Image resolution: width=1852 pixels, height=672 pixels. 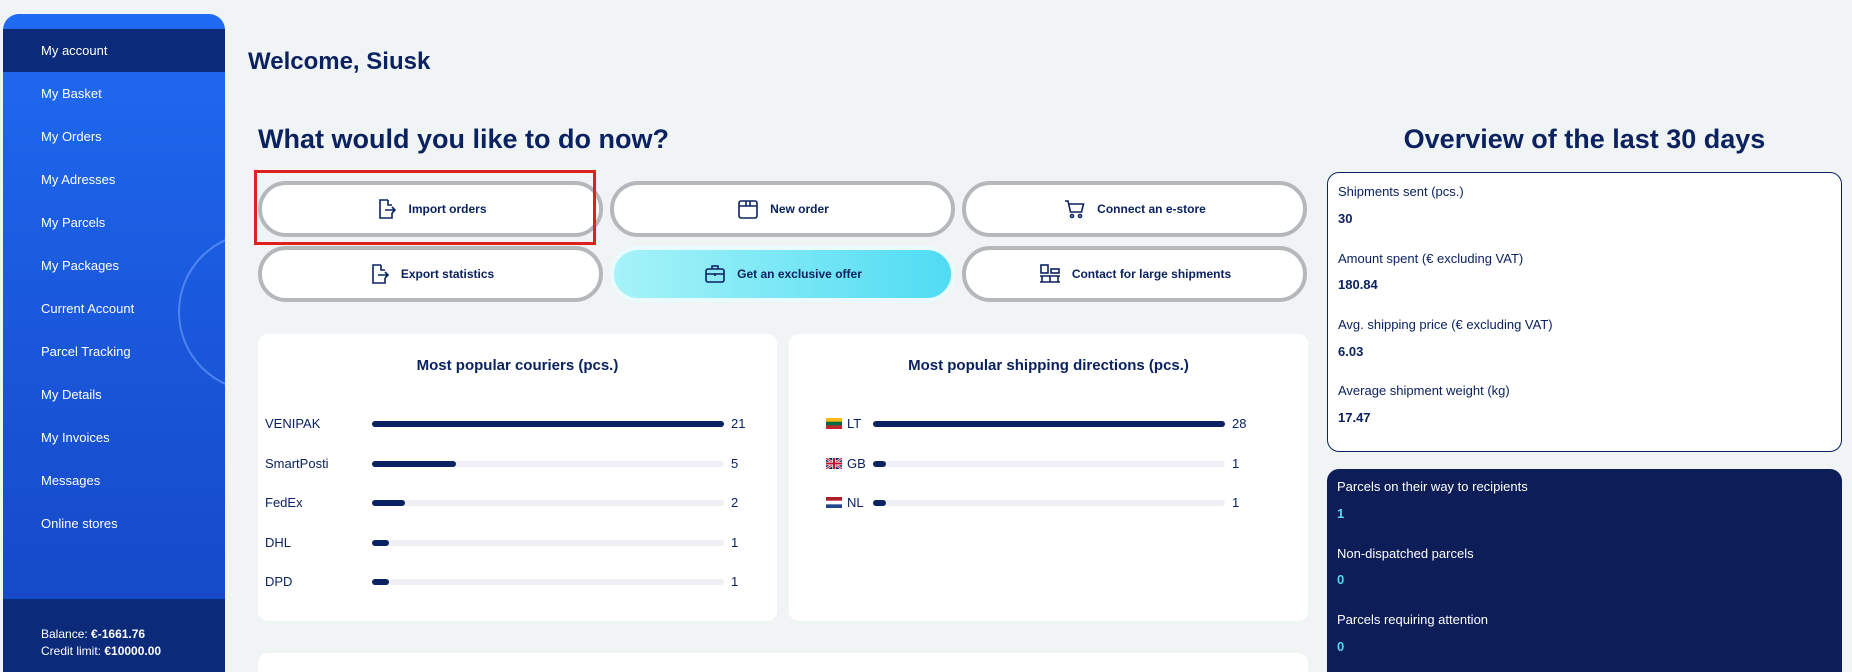 I want to click on sidebar-item-my-adresses: My Adresses, so click(x=114, y=179).